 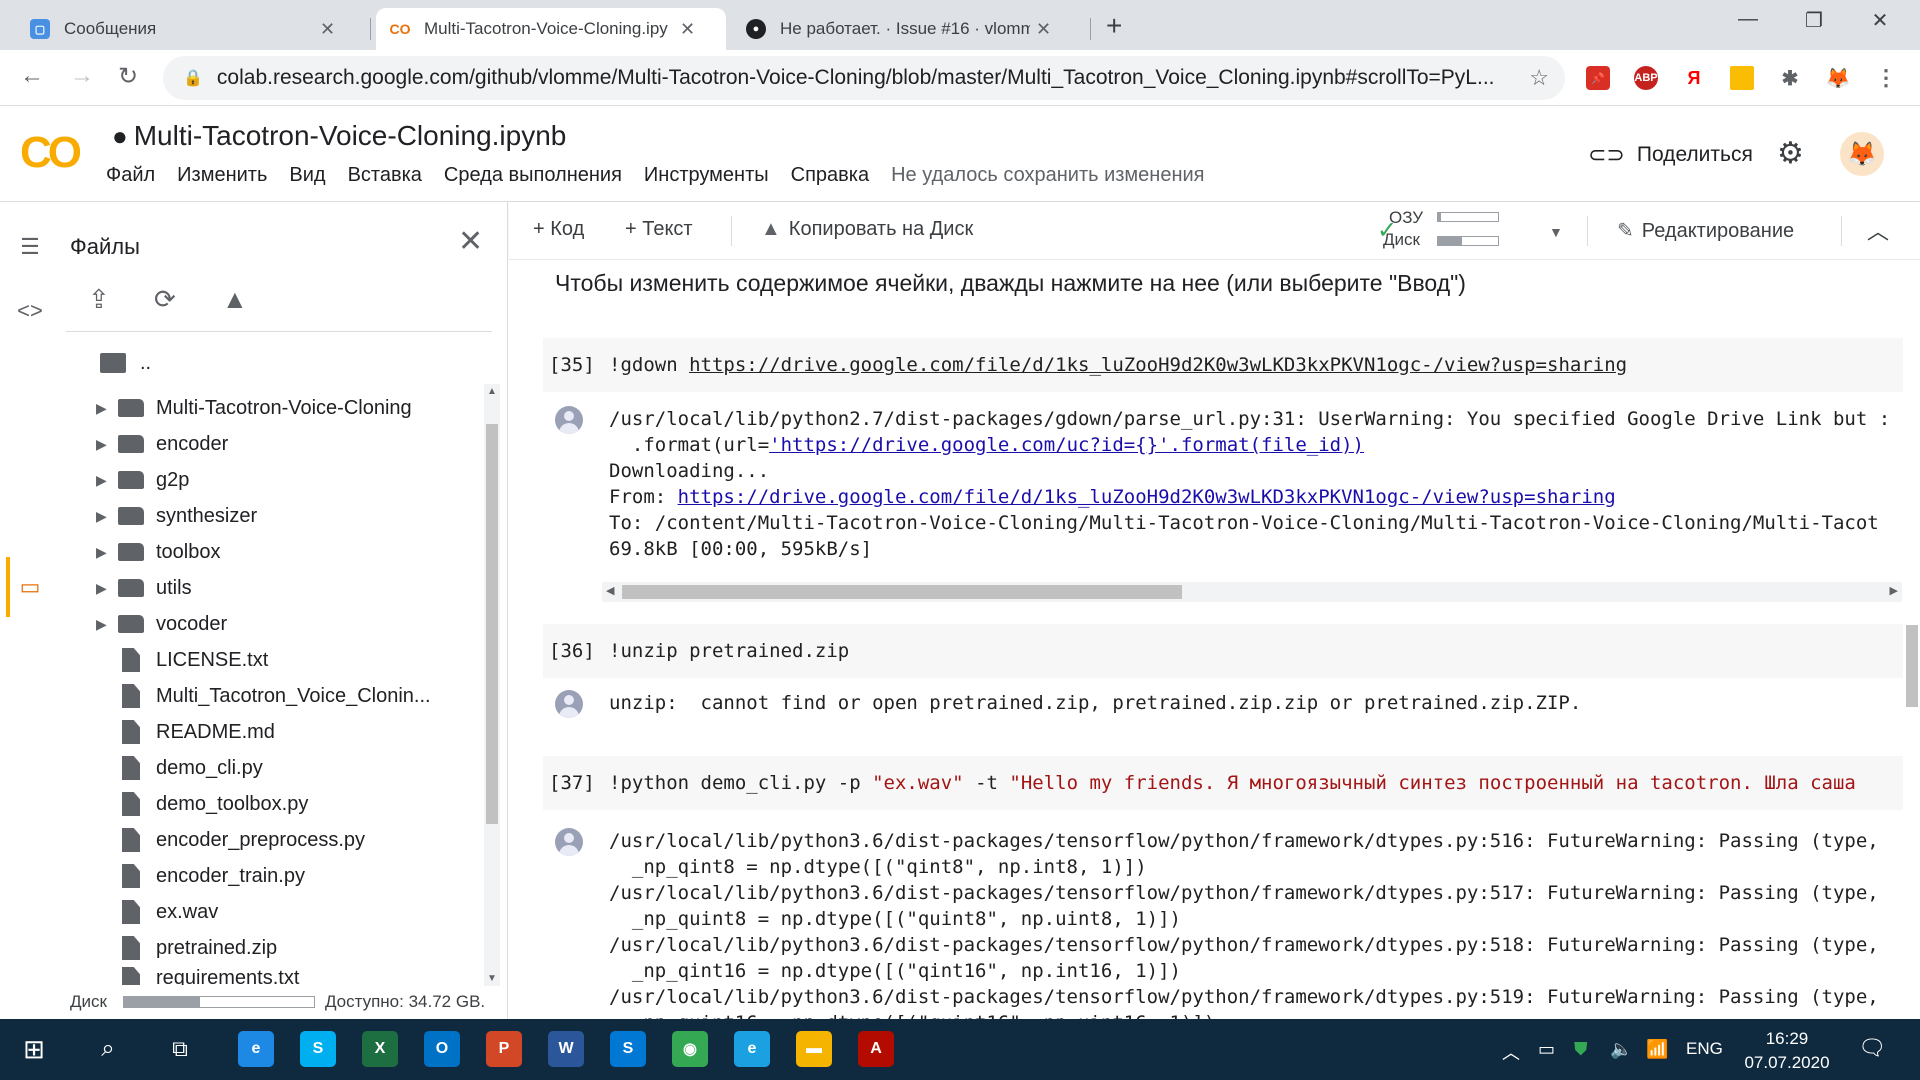 I want to click on powerpoint-app-icon: P, so click(x=504, y=1049).